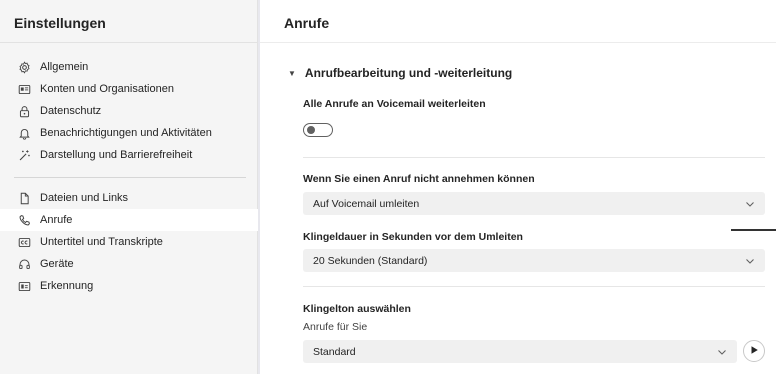 The width and height of the screenshot is (776, 374). What do you see at coordinates (24, 111) in the screenshot?
I see `lock-icon` at bounding box center [24, 111].